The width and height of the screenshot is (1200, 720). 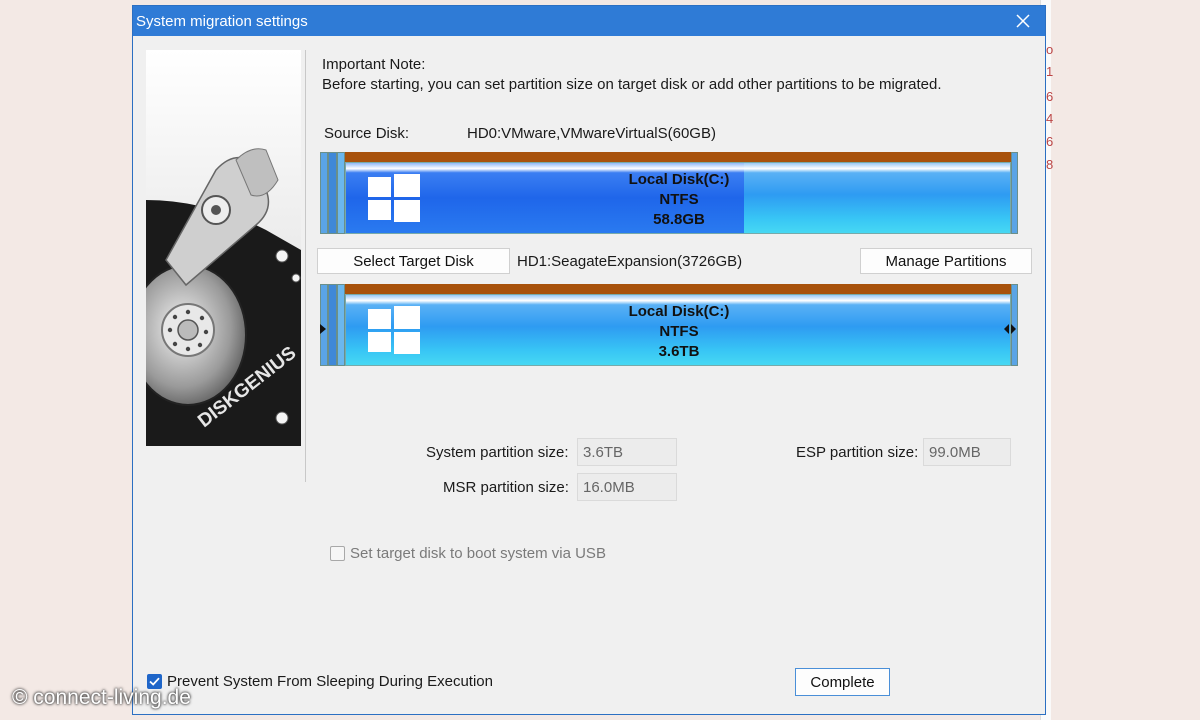 I want to click on background-right, so click(x=1123, y=360).